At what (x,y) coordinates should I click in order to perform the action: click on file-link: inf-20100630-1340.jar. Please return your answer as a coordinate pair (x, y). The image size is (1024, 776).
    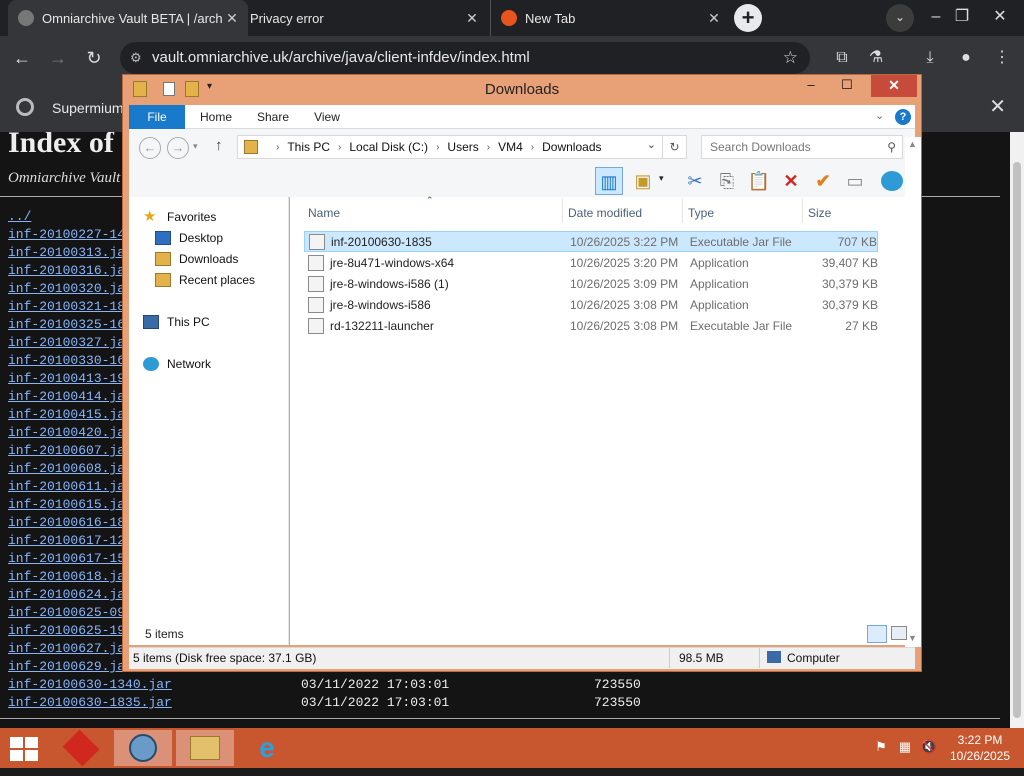
    Looking at the image, I should click on (154, 685).